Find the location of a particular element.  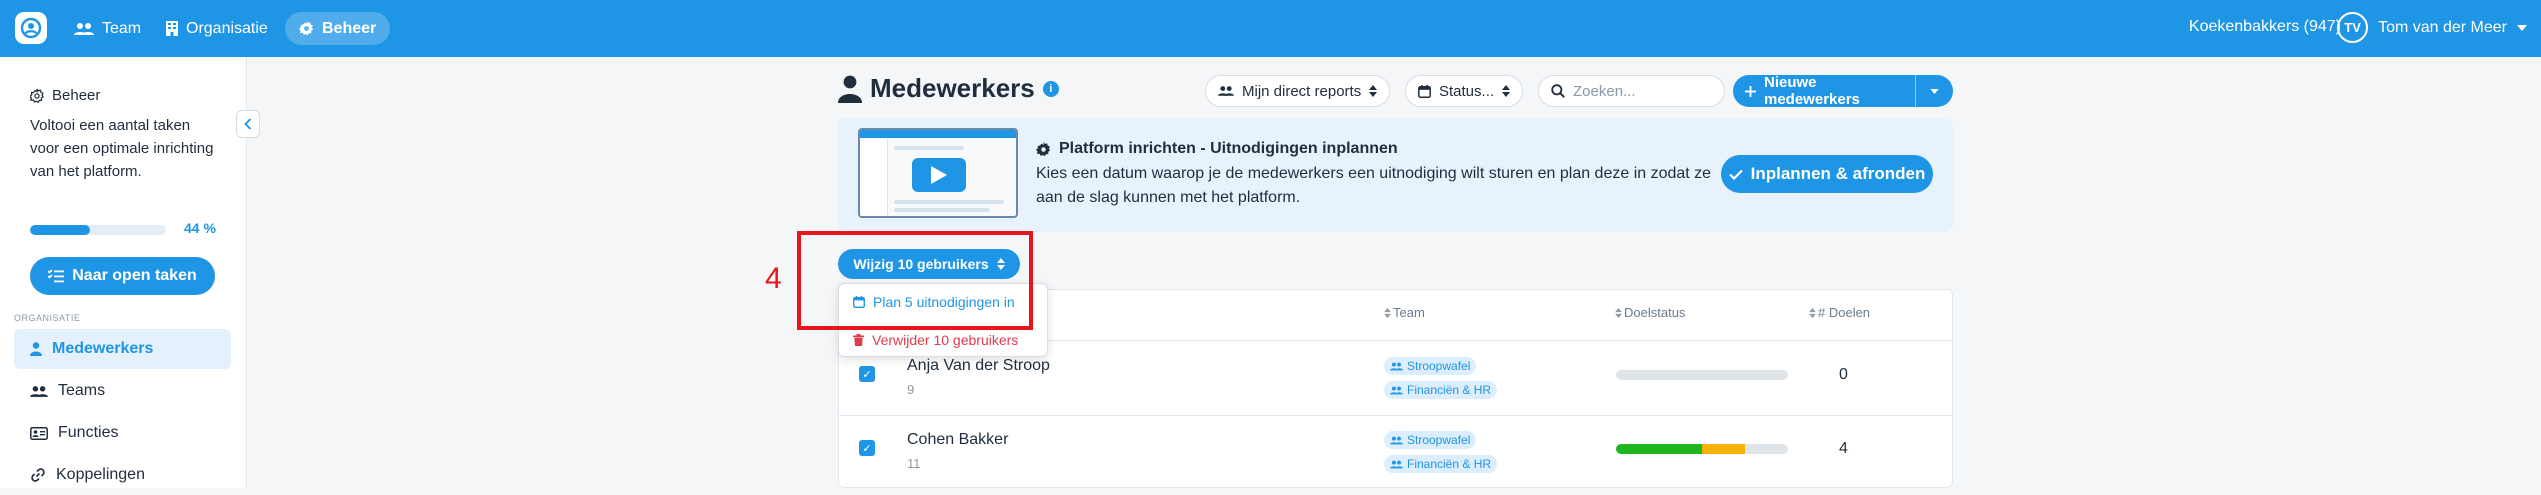

thumbnail-topbar is located at coordinates (938, 134).